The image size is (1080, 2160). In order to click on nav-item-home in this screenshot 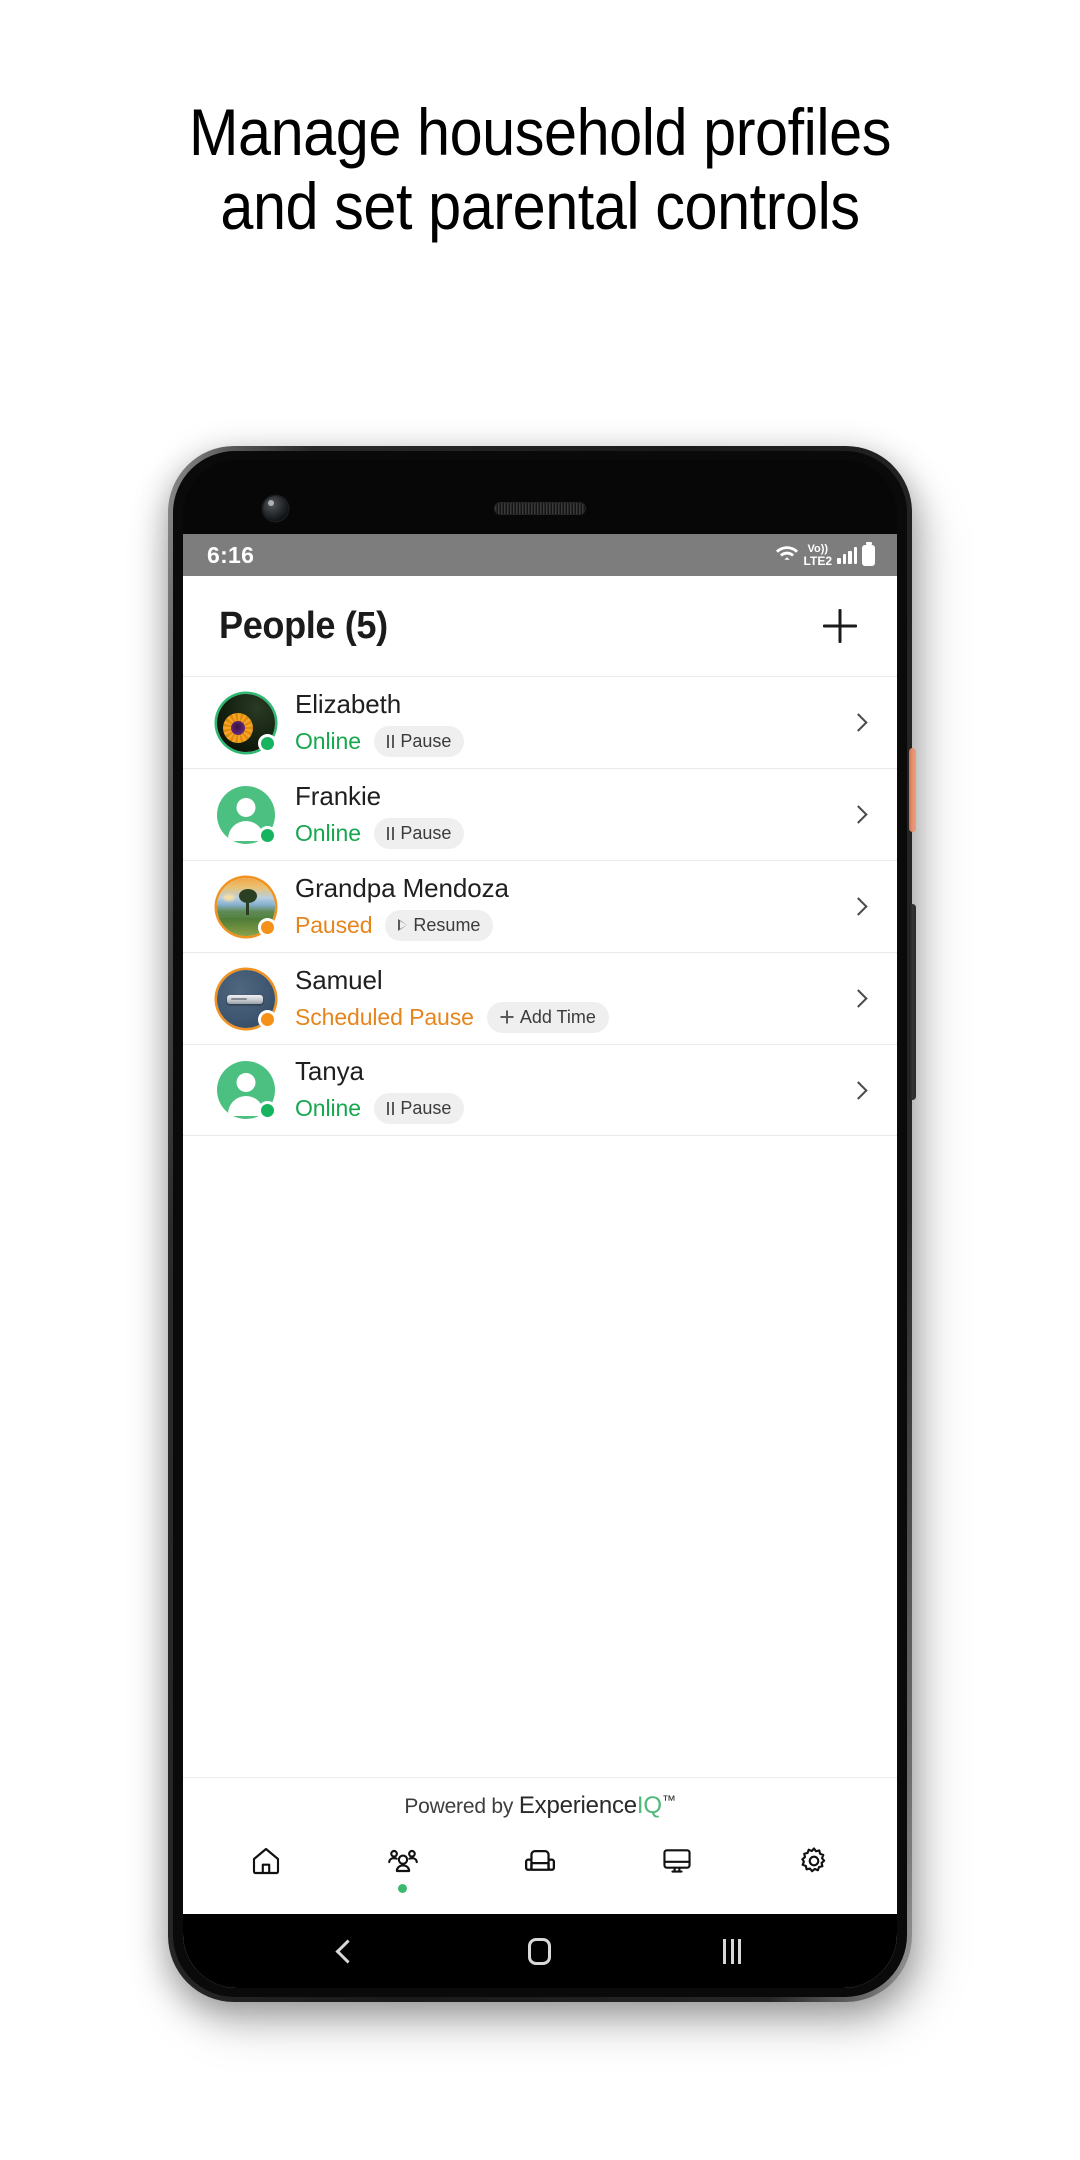, I will do `click(266, 1869)`.